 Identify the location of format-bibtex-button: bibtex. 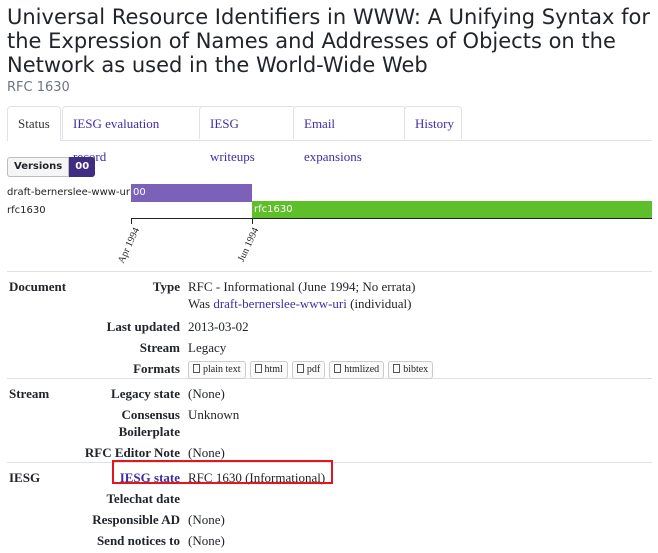
(411, 370).